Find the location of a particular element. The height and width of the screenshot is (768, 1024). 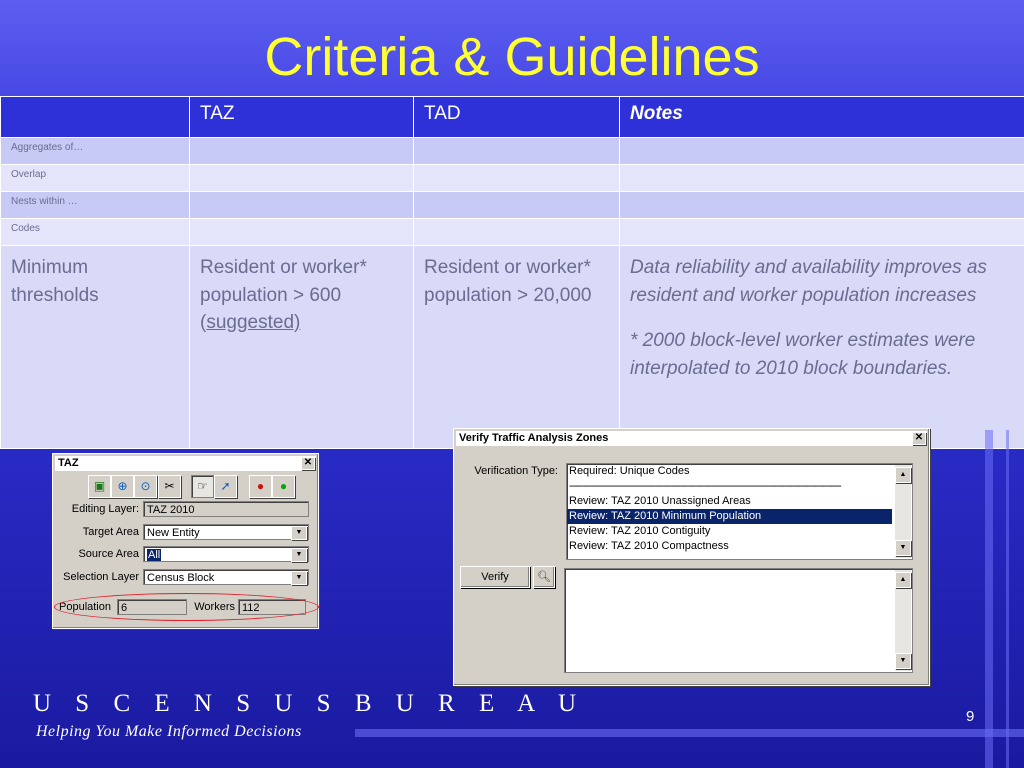

source-area-label: Source Area is located at coordinates (108, 554).